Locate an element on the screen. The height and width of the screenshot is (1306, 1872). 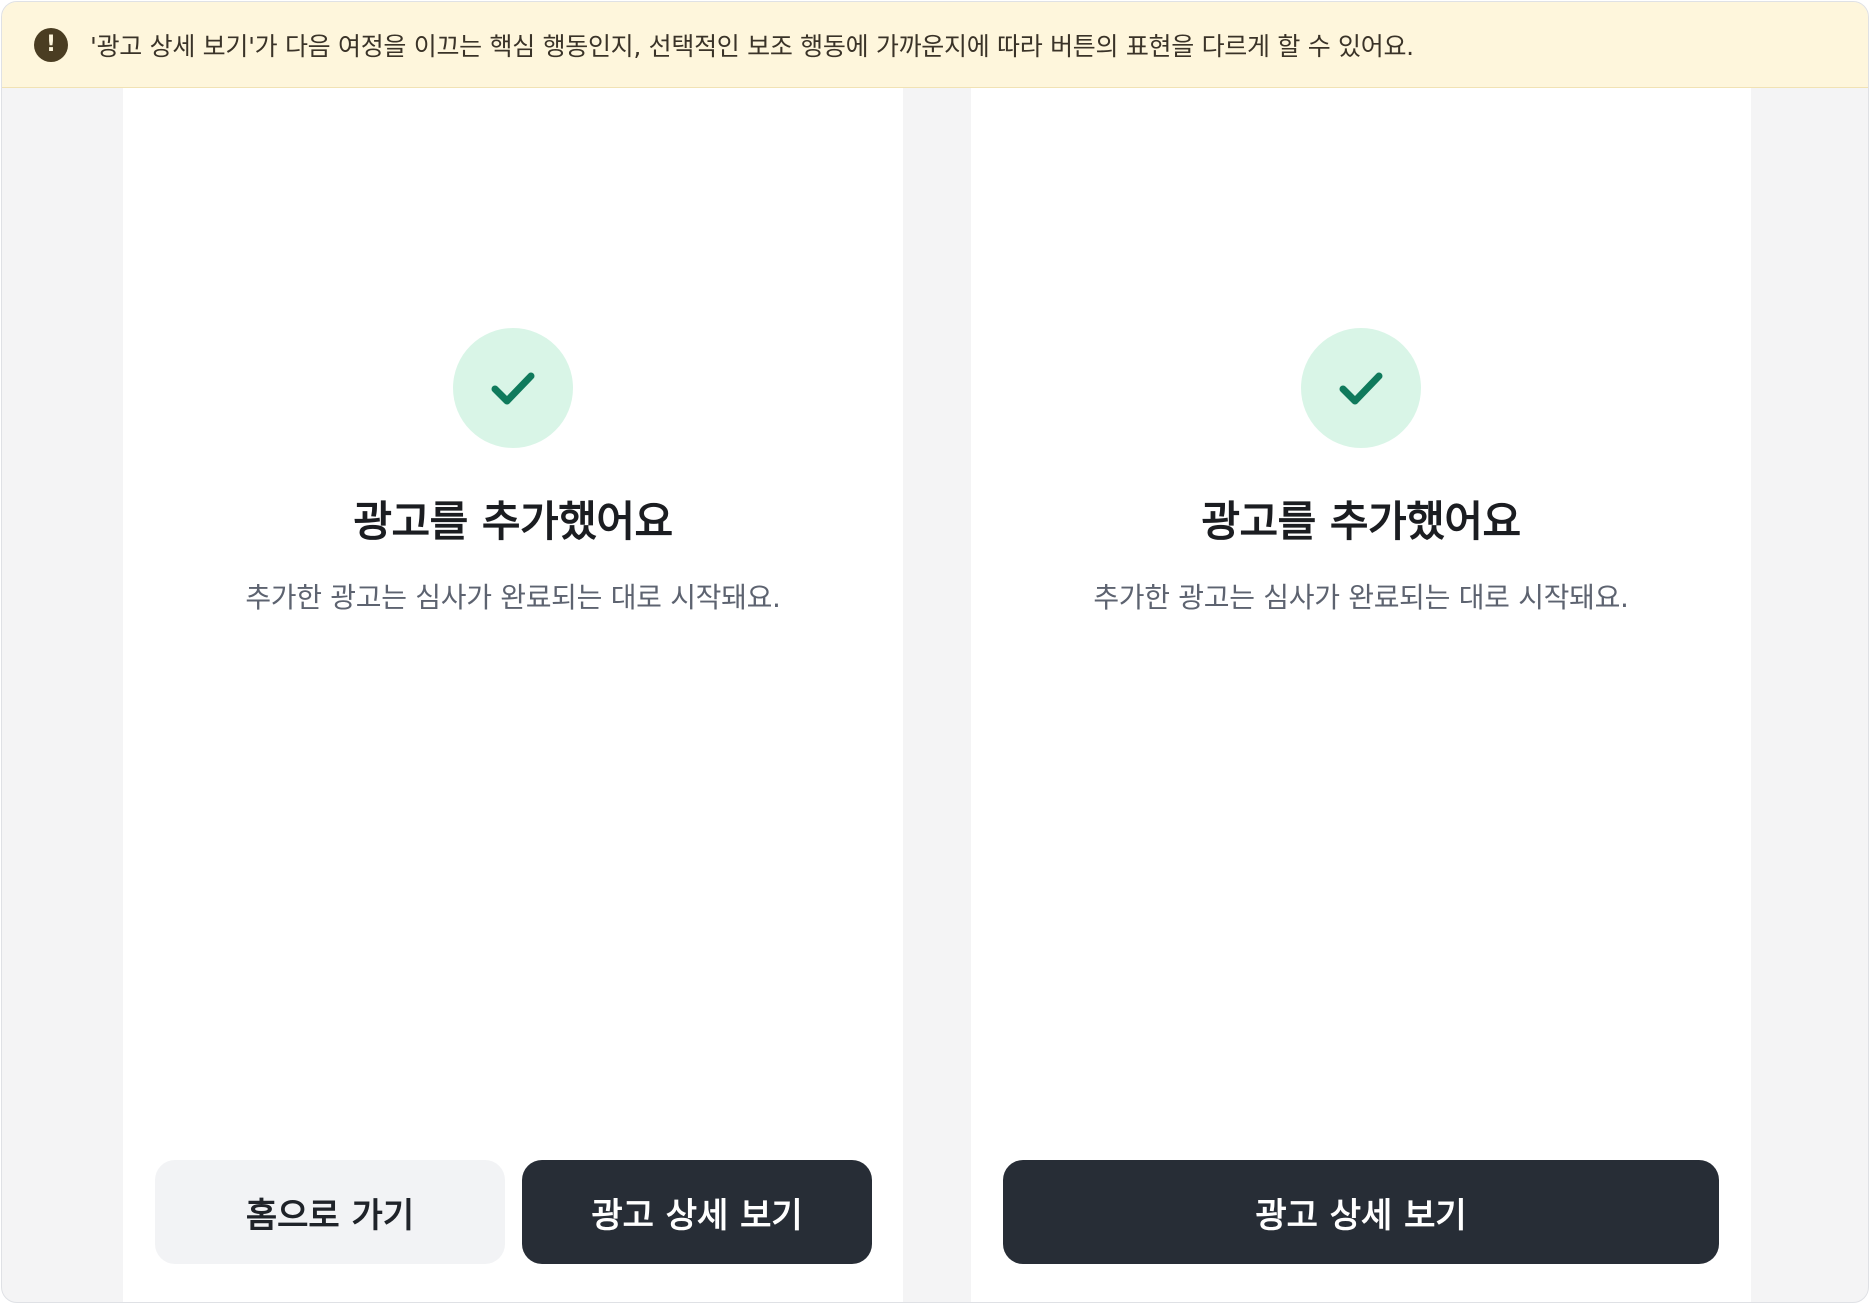
exclamation-circle-icon: ! is located at coordinates (51, 44).